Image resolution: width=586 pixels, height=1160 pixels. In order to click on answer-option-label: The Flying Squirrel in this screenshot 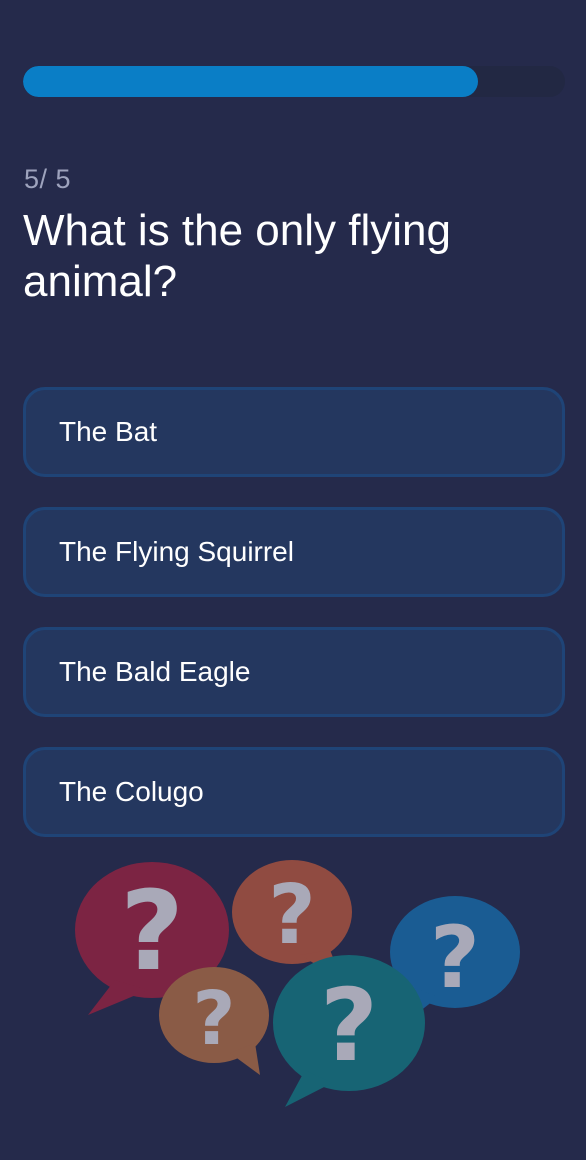, I will do `click(176, 551)`.